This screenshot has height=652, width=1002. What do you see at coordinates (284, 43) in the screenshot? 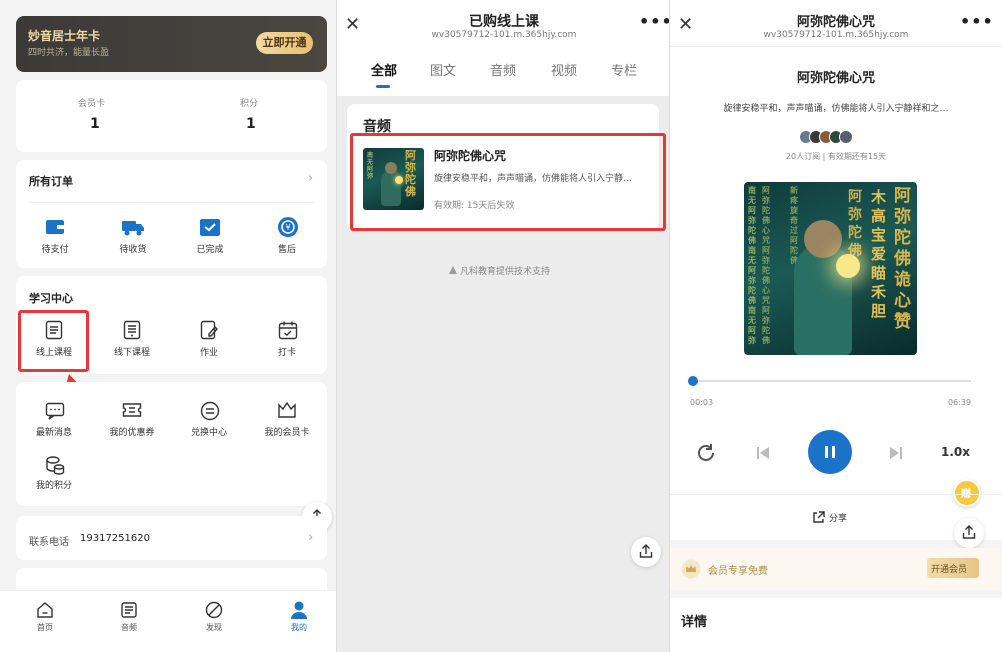
I see `vip-open-button: 立即开通` at bounding box center [284, 43].